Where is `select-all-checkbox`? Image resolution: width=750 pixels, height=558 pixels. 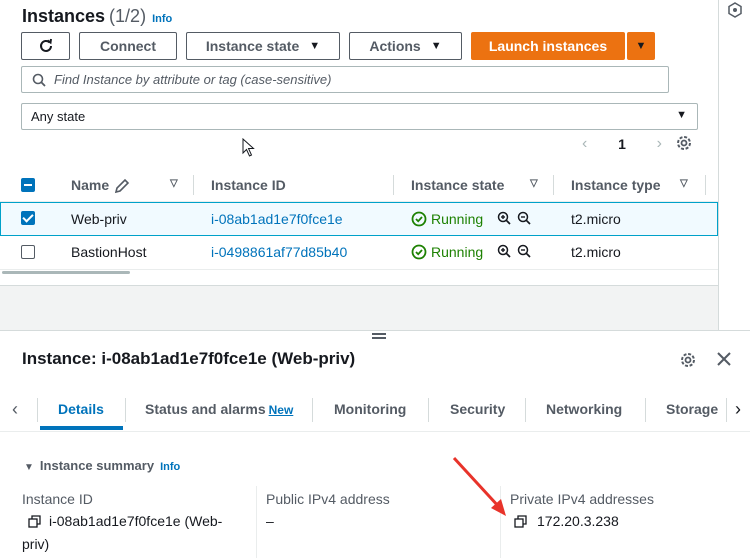
select-all-checkbox is located at coordinates (28, 185).